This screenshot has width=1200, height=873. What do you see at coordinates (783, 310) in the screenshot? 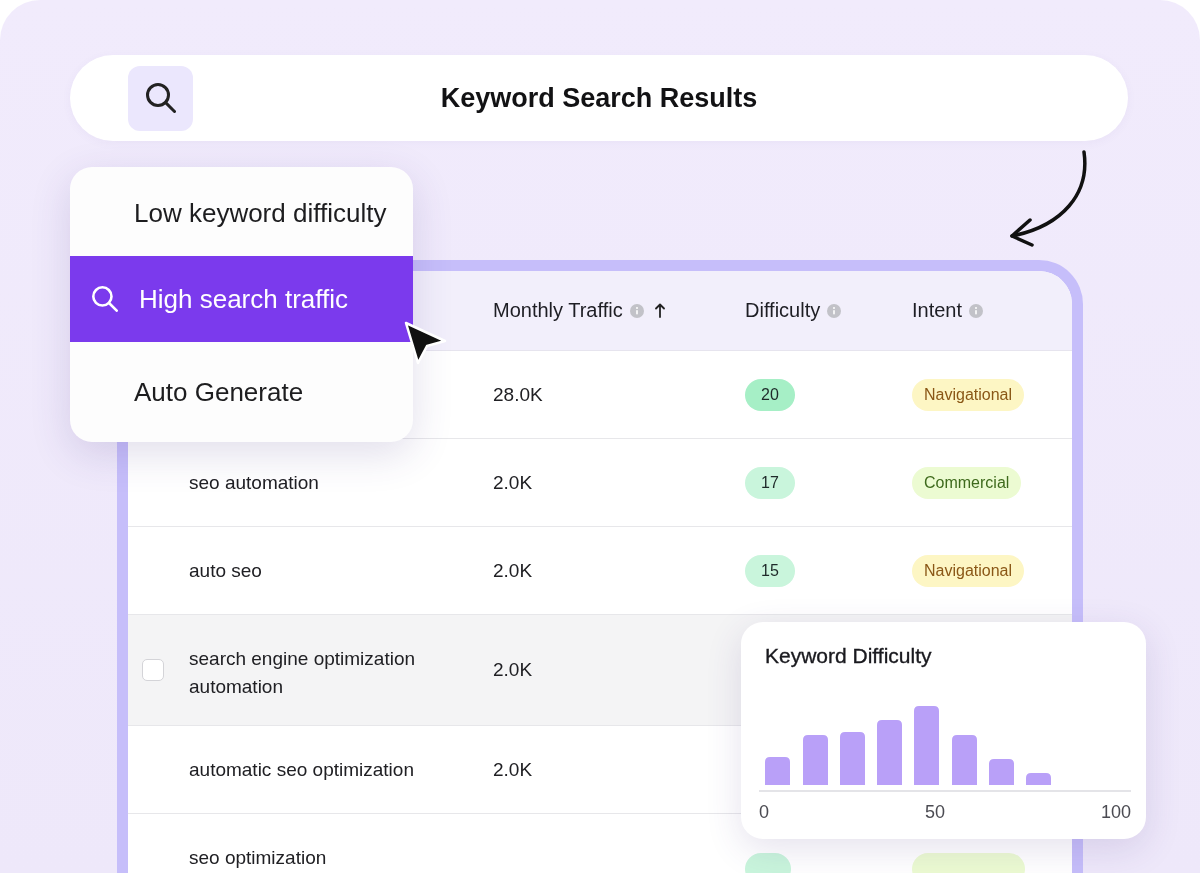
I see `column-header: Difficulty` at bounding box center [783, 310].